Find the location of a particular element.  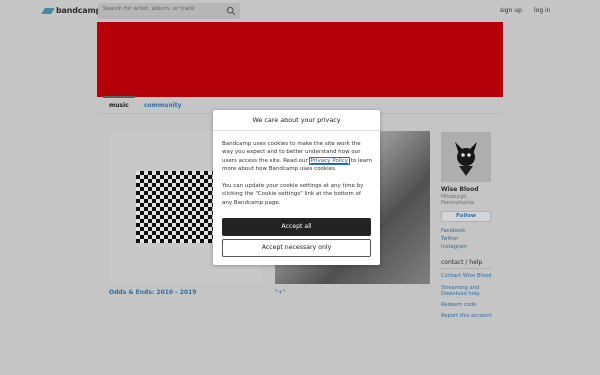

privacy-policy-link: Privacy Policy is located at coordinates (329, 160).